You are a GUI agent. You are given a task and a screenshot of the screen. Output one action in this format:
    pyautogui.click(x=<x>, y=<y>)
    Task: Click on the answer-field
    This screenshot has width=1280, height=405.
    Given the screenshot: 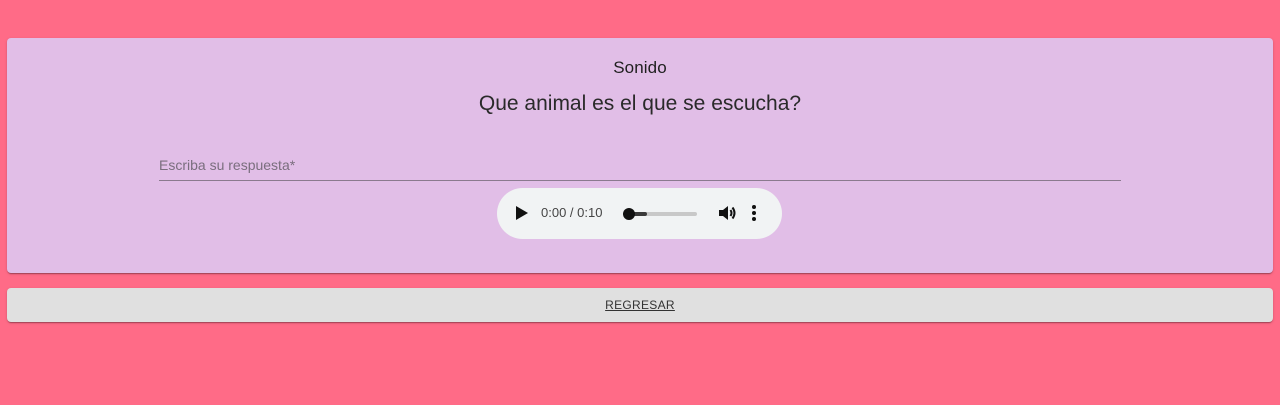 What is the action you would take?
    pyautogui.click(x=640, y=165)
    